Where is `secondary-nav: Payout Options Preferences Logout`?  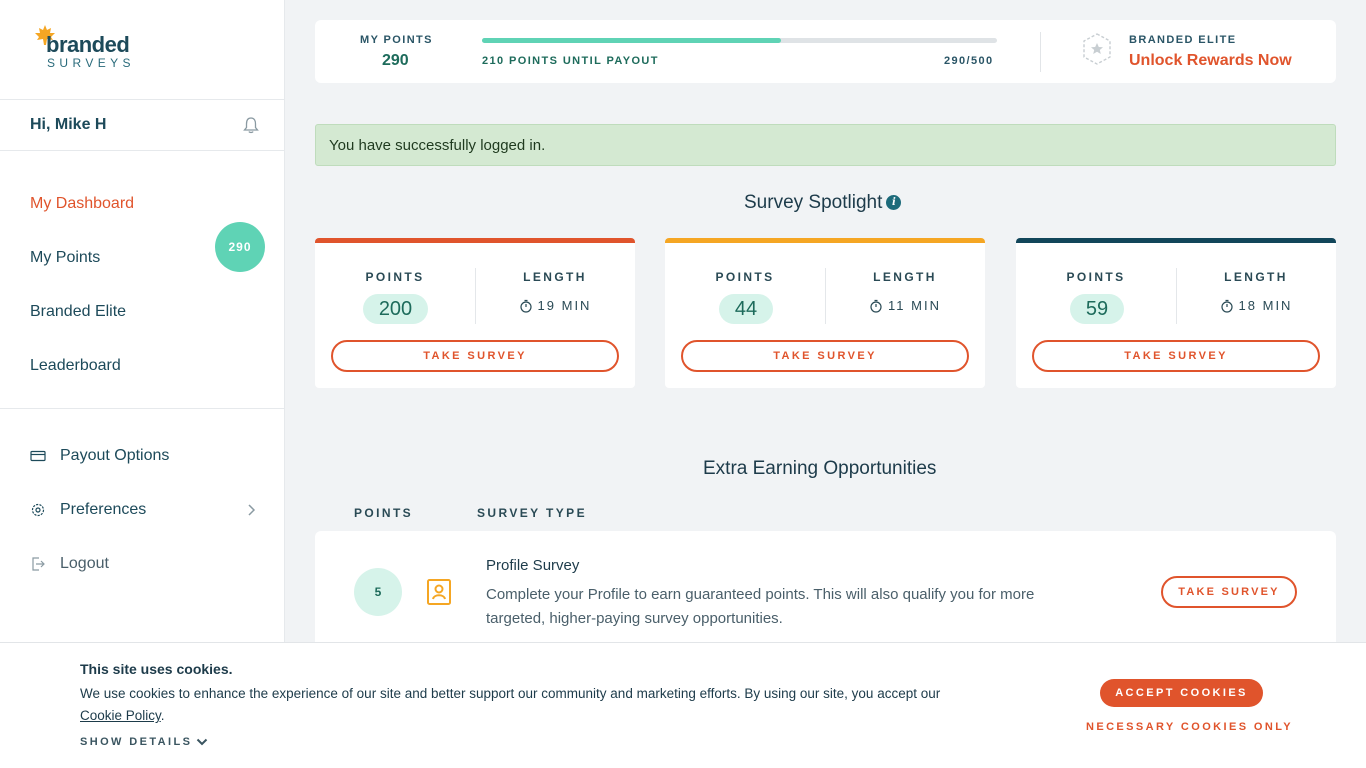
secondary-nav: Payout Options Preferences Logout is located at coordinates (142, 500).